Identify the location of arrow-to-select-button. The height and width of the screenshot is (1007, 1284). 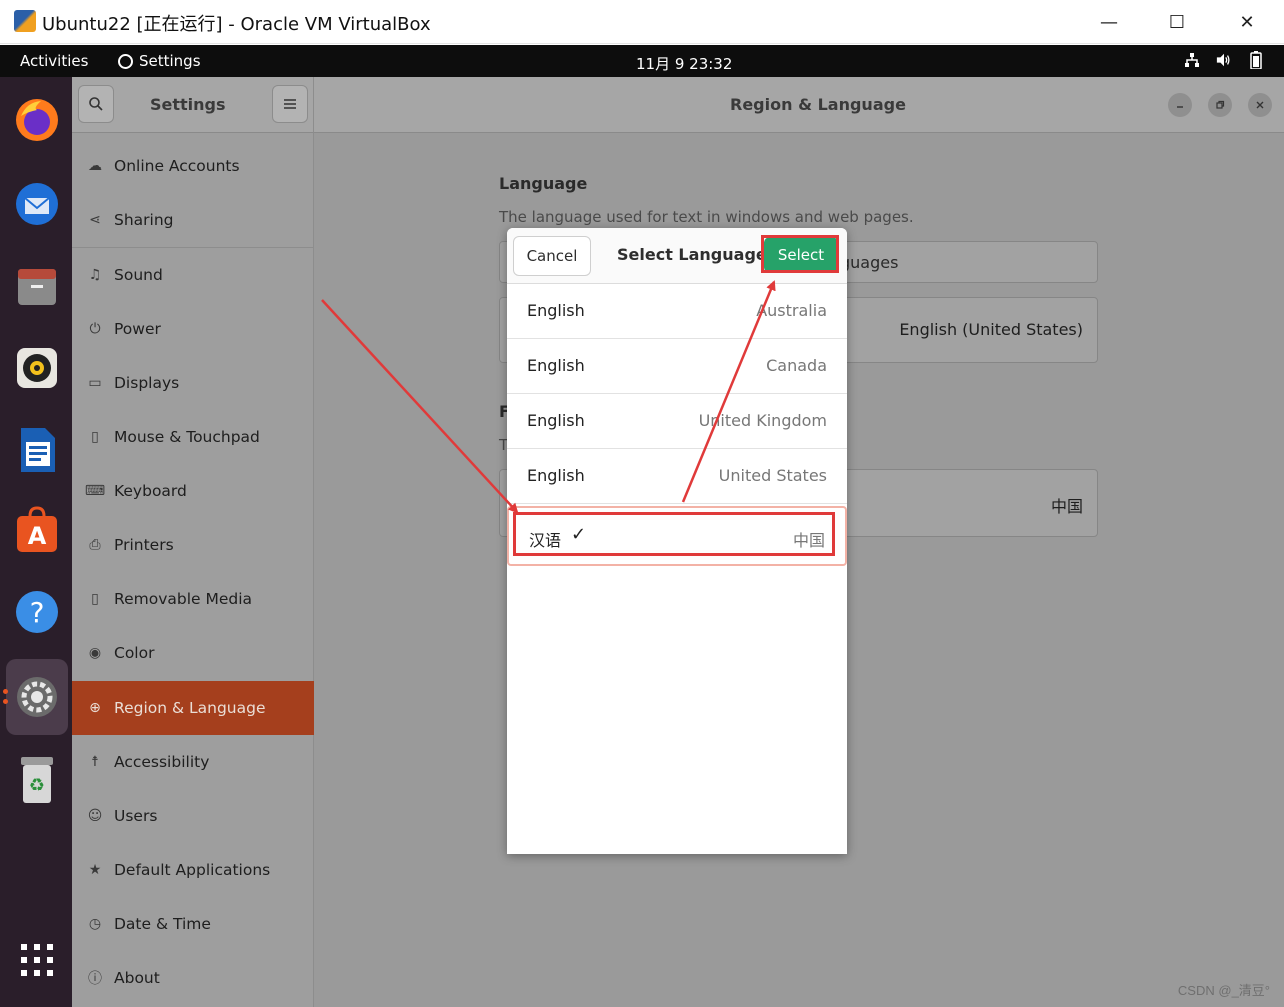
(728, 391).